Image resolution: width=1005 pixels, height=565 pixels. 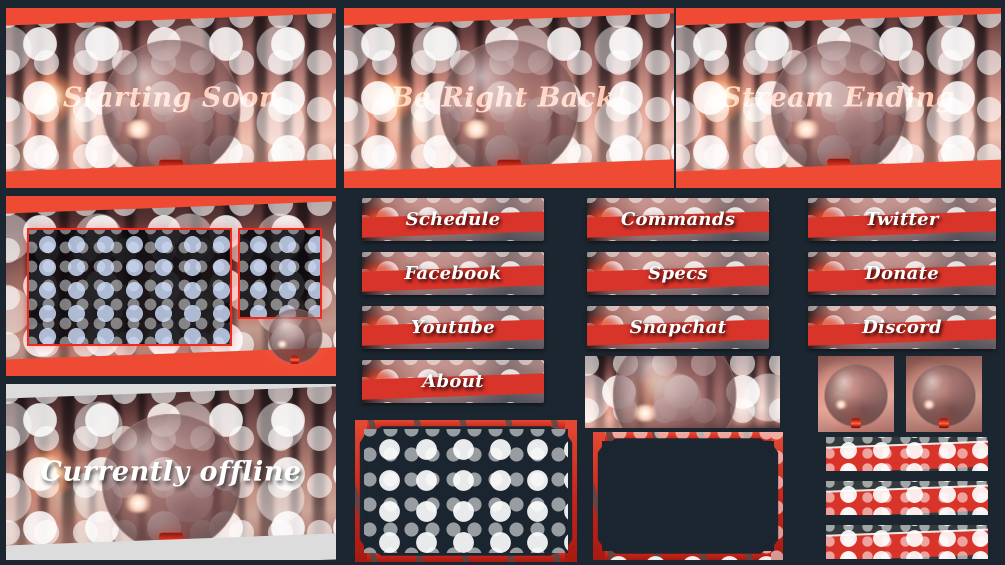 I want to click on main-capture-area, so click(x=129, y=287).